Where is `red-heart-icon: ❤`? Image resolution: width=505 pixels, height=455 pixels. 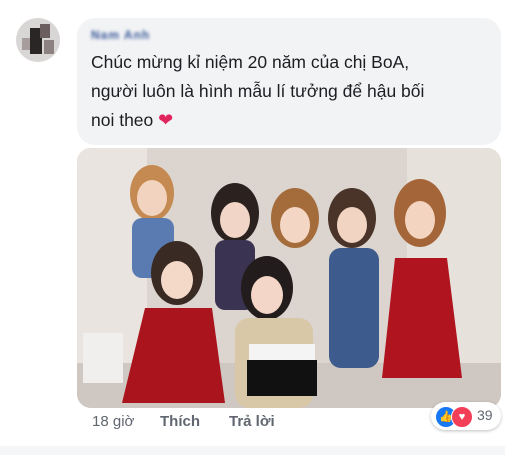
red-heart-icon: ❤ is located at coordinates (166, 120).